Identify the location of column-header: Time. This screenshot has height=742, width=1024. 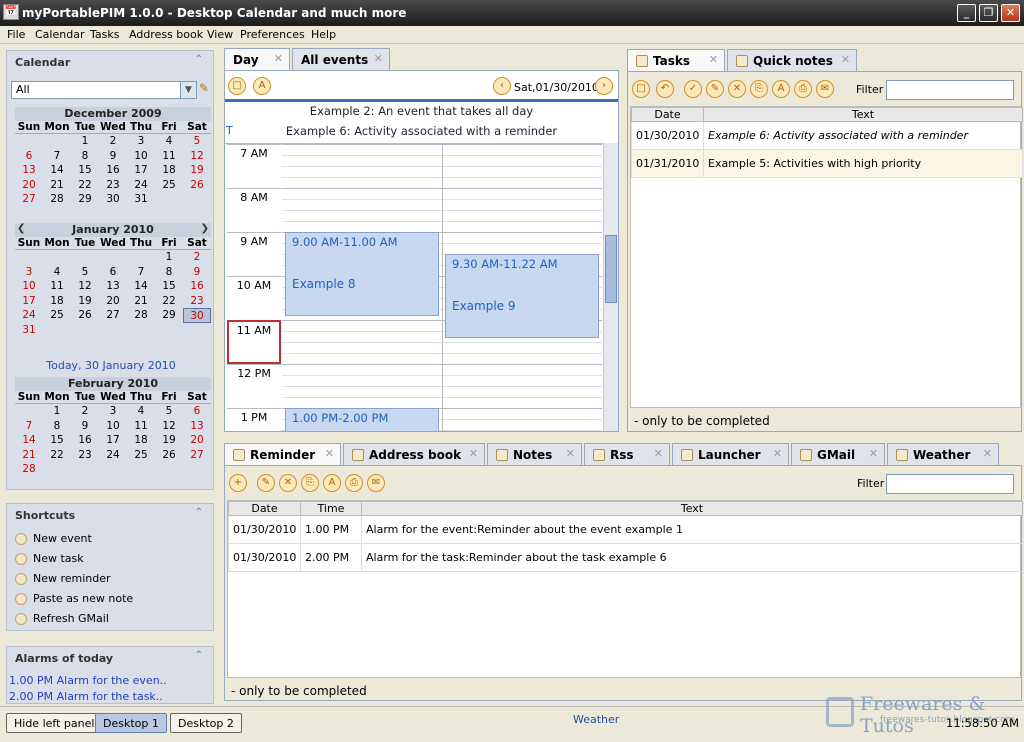
(331, 508).